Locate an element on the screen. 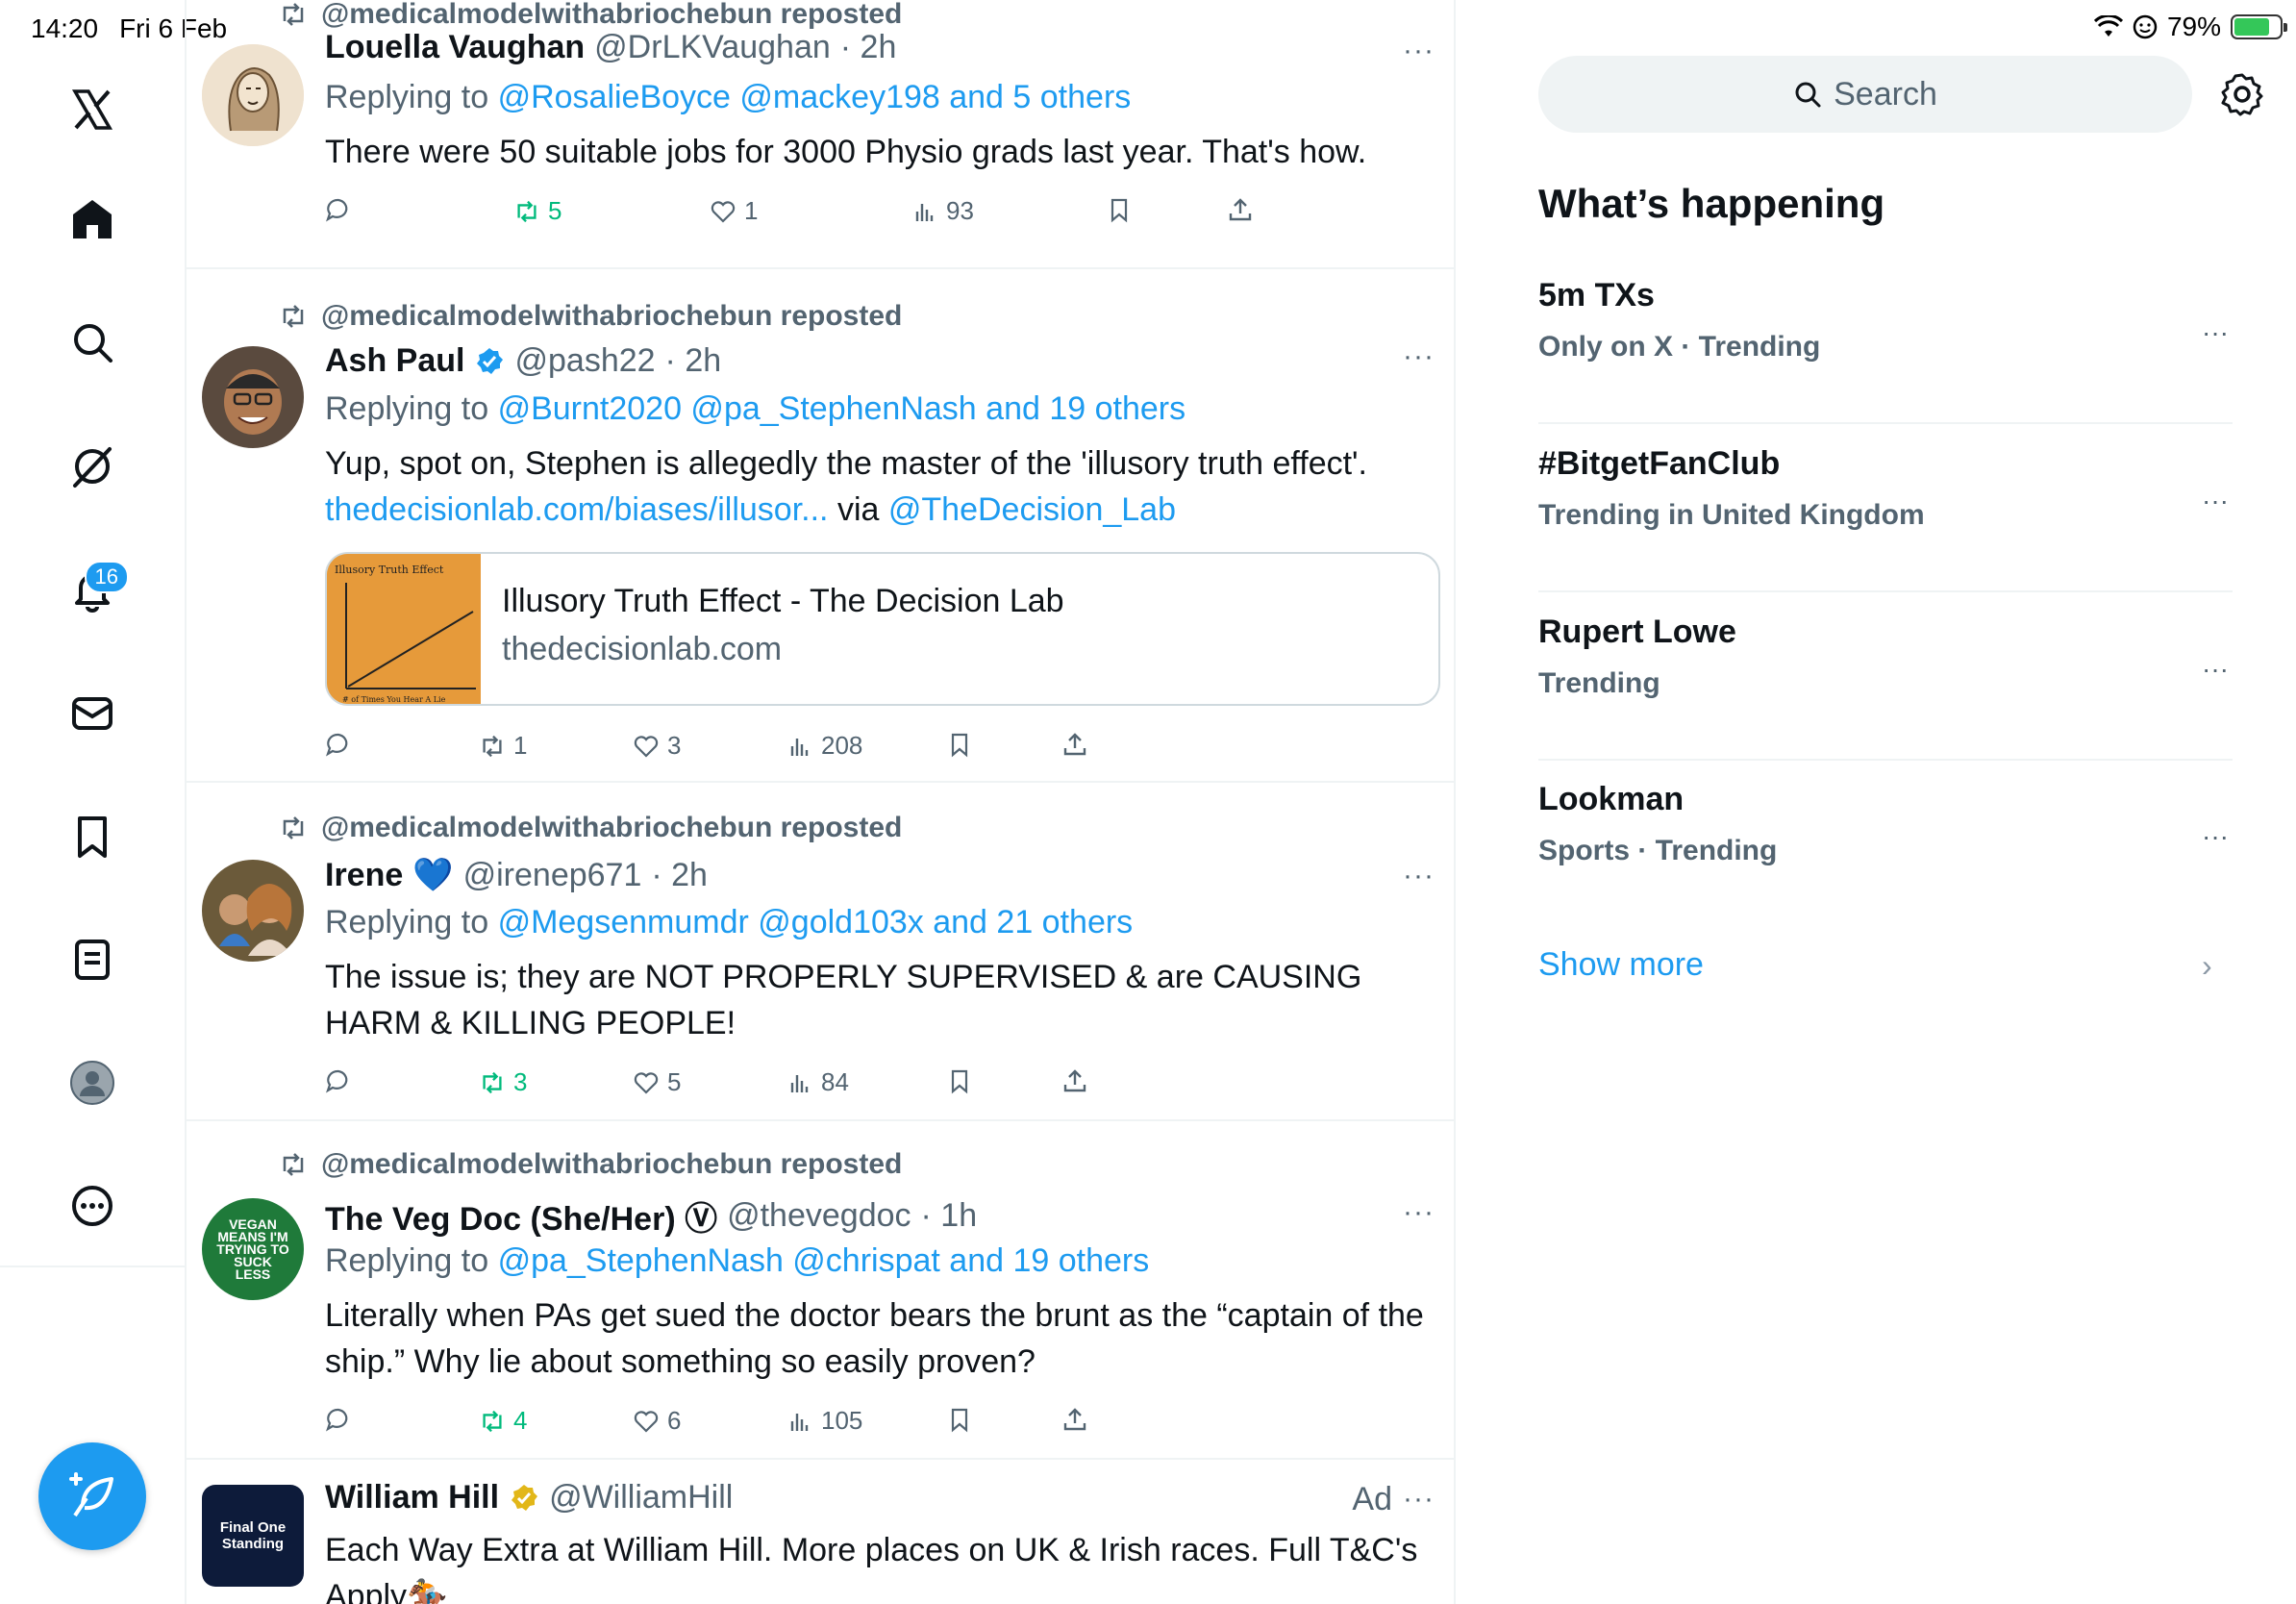 The width and height of the screenshot is (2296, 1604). author-name: The Veg Doc (She/Her) Ⓥ is located at coordinates (521, 1216).